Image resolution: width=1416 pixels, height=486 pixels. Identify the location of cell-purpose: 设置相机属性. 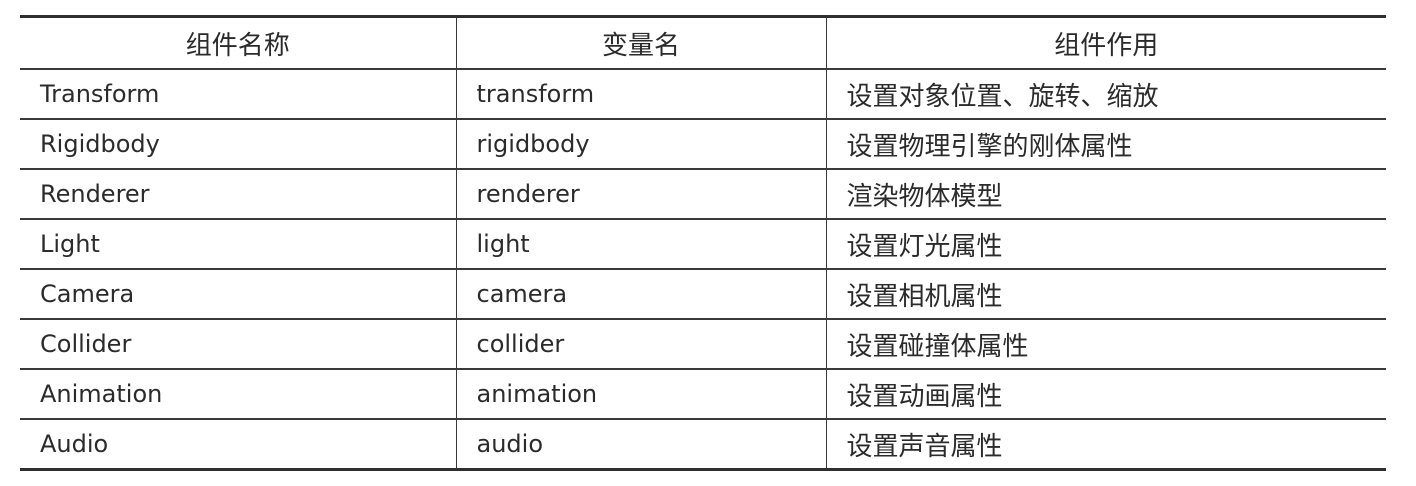
(1105, 294).